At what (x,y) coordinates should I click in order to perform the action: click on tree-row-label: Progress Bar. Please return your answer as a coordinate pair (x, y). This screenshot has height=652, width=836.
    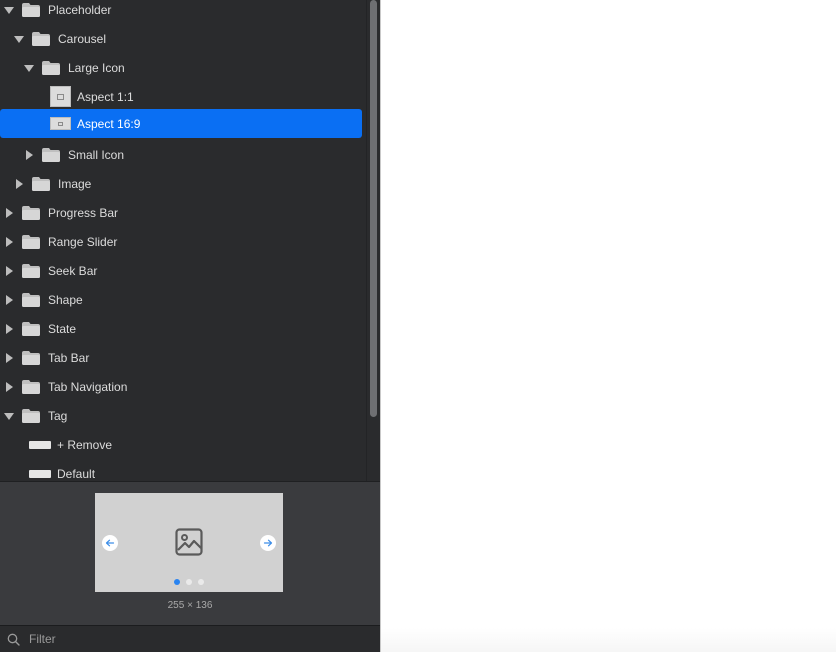
    Looking at the image, I should click on (83, 212).